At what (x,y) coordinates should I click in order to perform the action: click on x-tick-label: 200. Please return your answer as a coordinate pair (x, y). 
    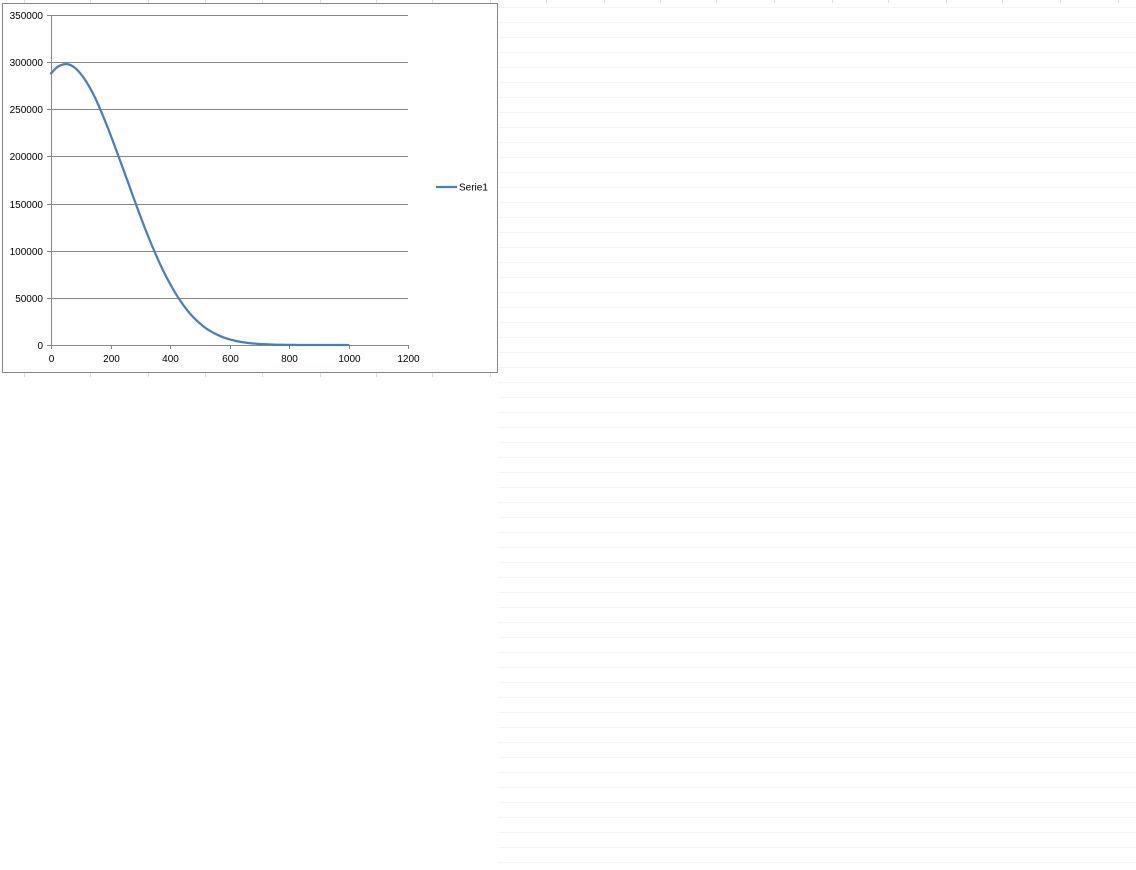
    Looking at the image, I should click on (111, 359).